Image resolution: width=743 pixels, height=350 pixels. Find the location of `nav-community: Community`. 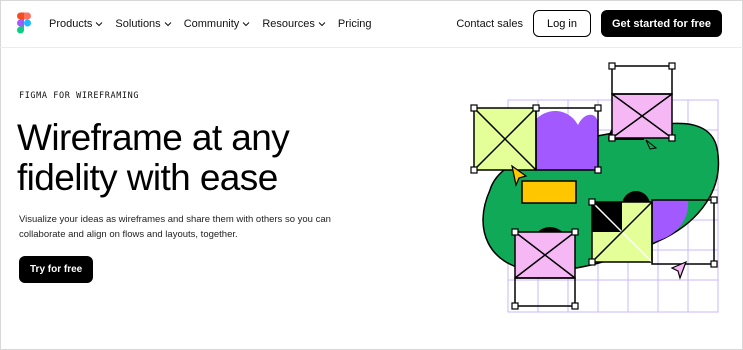

nav-community: Community is located at coordinates (217, 24).